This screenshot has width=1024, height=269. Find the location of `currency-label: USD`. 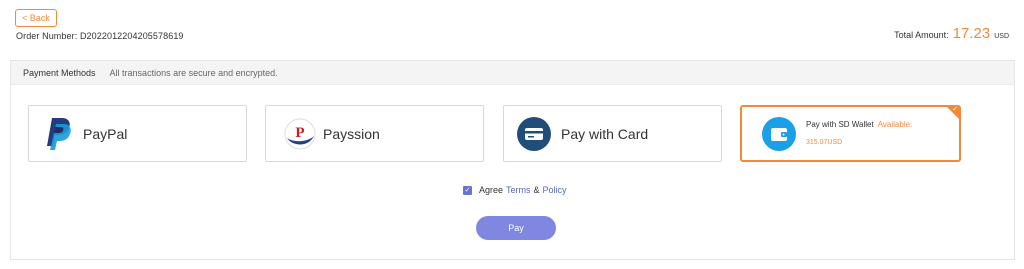

currency-label: USD is located at coordinates (1001, 36).